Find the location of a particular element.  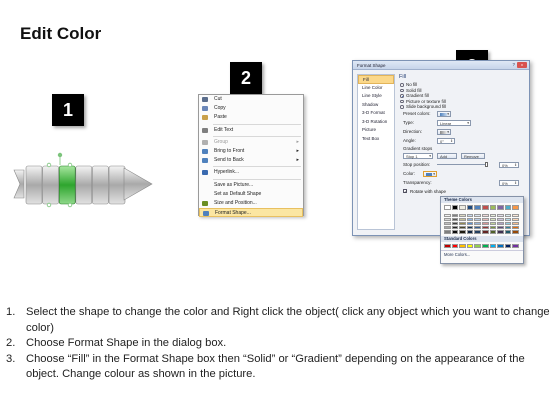

sidebar-item-picture: Picture is located at coordinates (376, 130).